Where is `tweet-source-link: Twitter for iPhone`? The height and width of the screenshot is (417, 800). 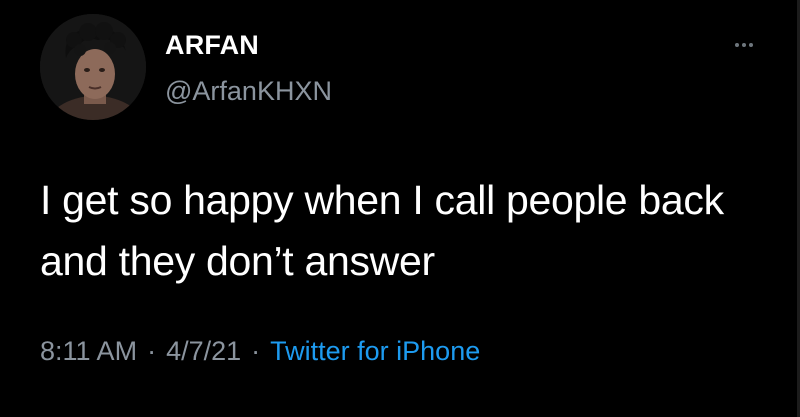
tweet-source-link: Twitter for iPhone is located at coordinates (375, 351).